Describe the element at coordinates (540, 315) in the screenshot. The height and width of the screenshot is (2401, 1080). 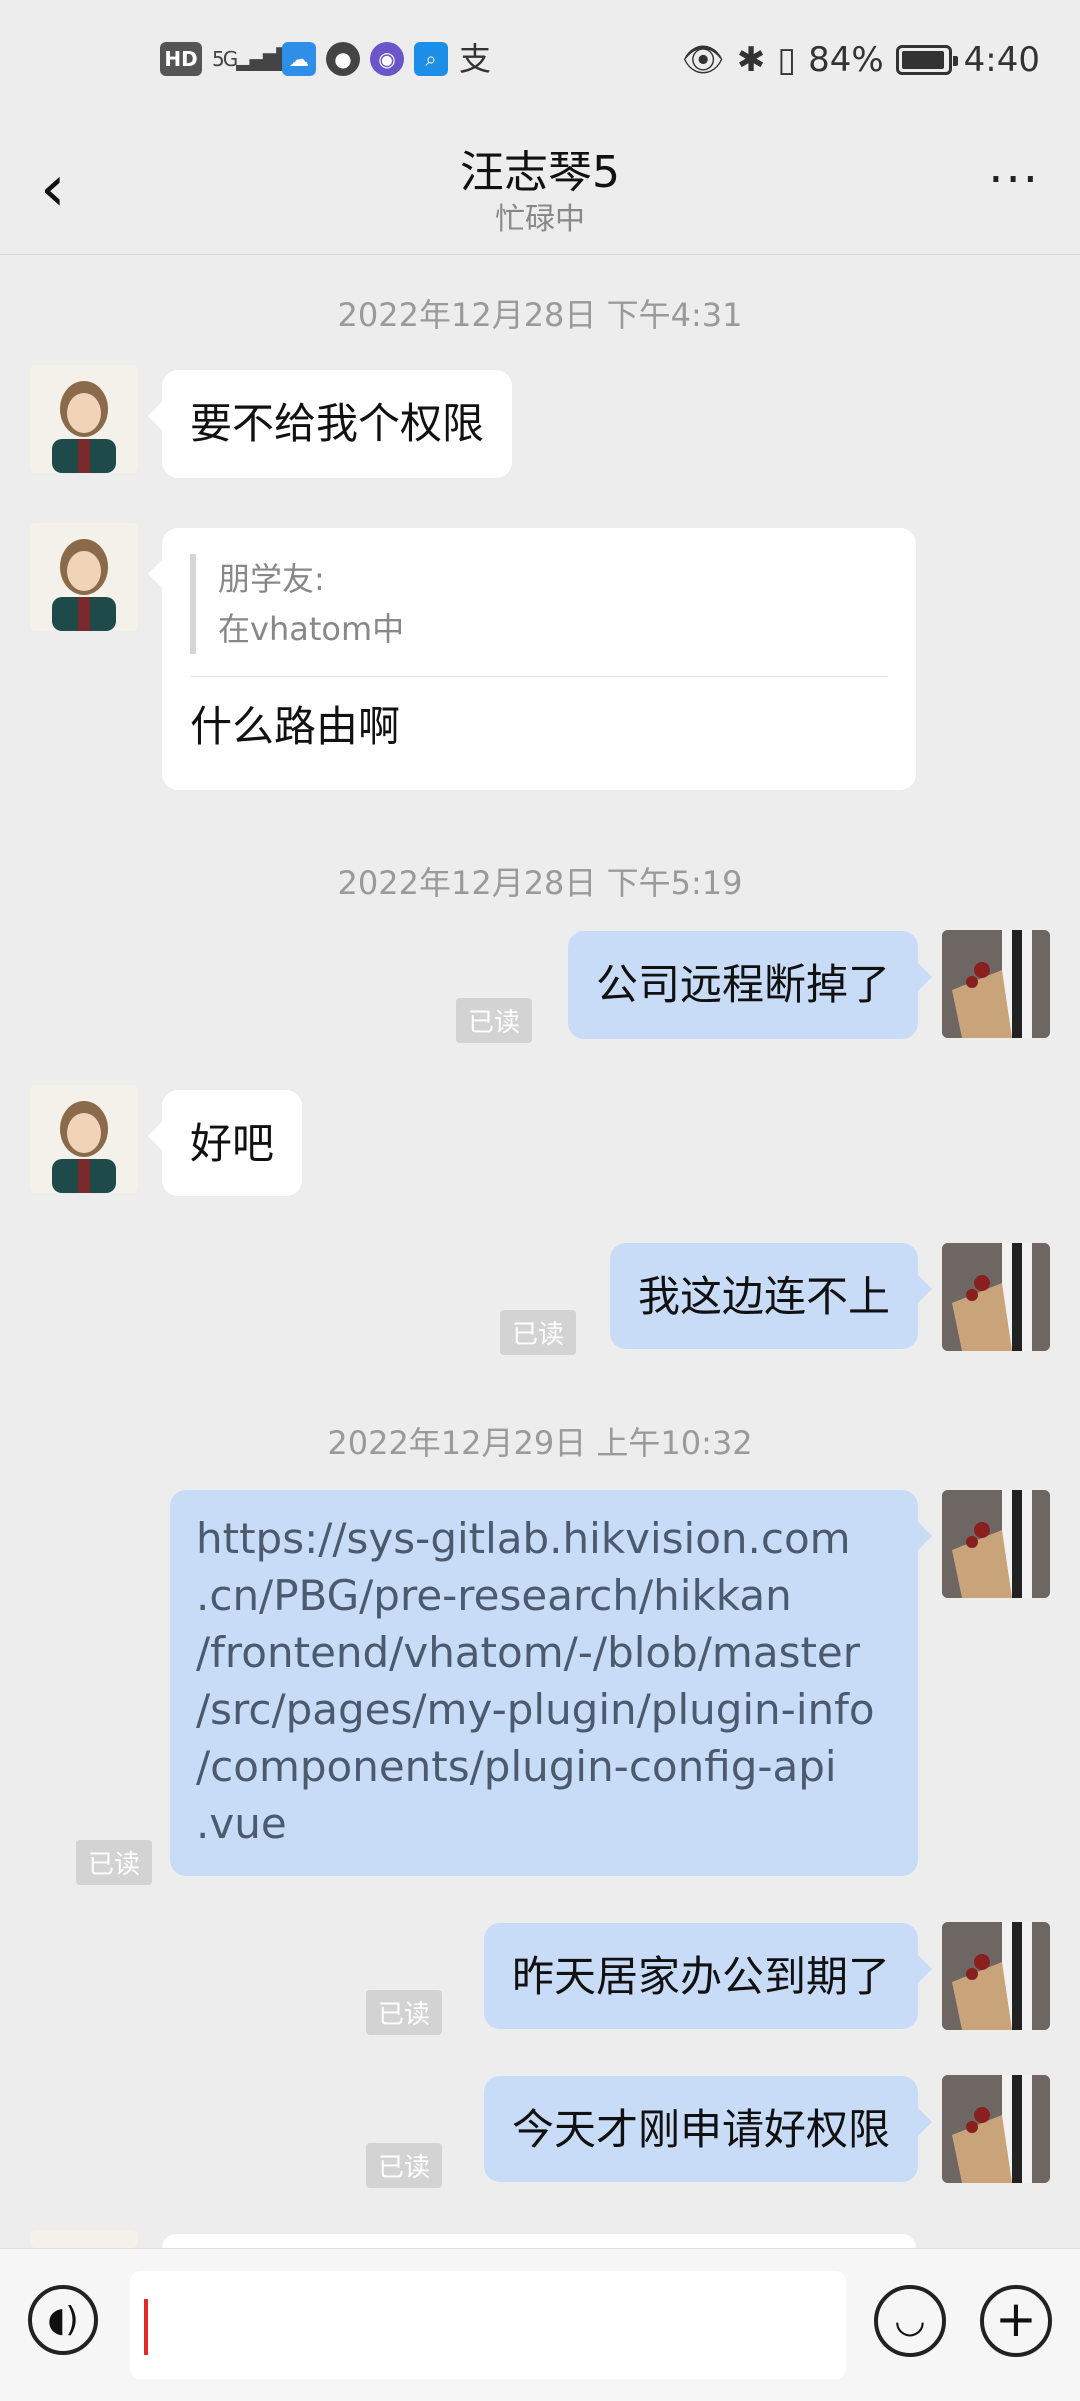
I see `timestamp: 2022年12月28日 下午4:31` at that location.